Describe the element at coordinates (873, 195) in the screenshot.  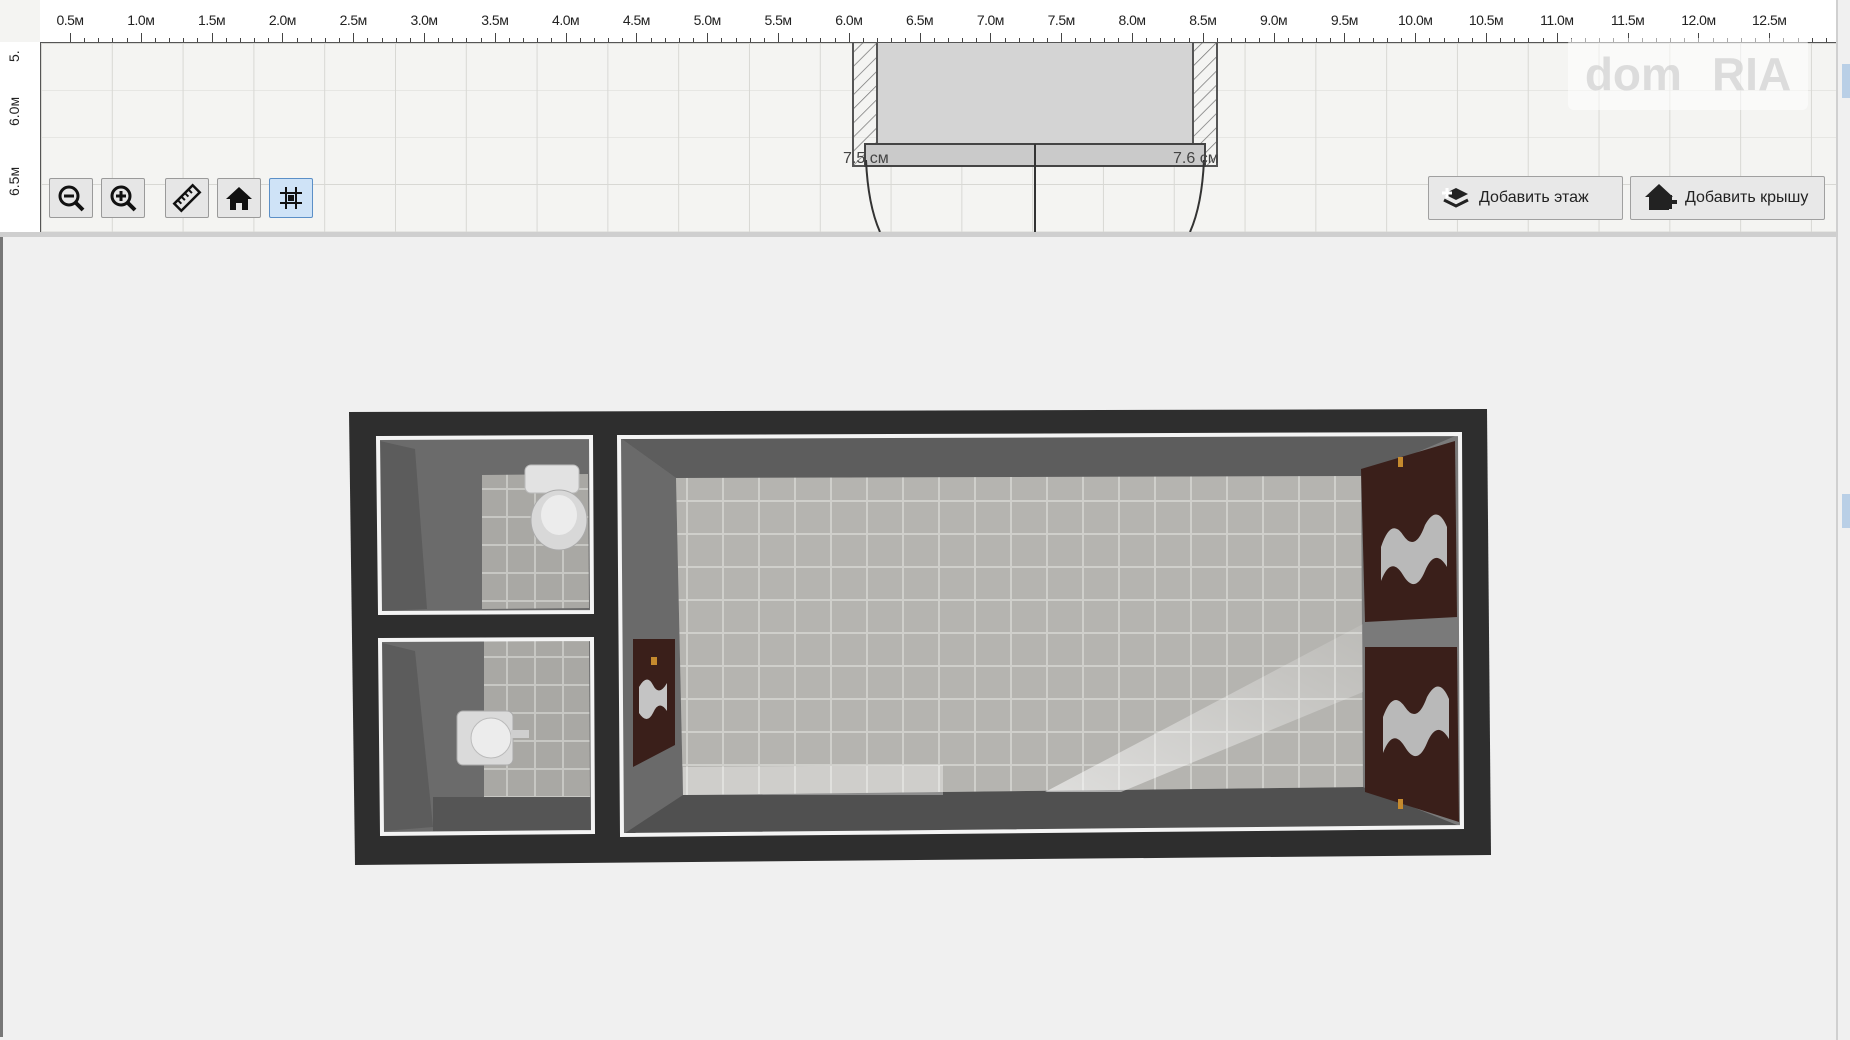
I see `plan-door-arc-left` at that location.